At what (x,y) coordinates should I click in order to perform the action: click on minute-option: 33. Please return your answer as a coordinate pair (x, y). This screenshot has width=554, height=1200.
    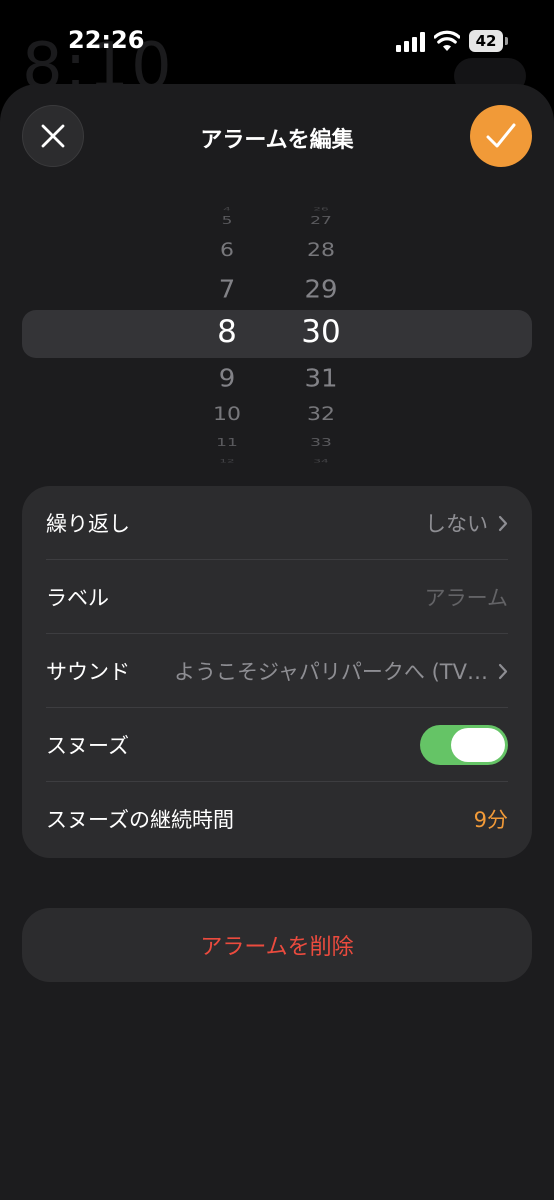
    Looking at the image, I should click on (321, 444).